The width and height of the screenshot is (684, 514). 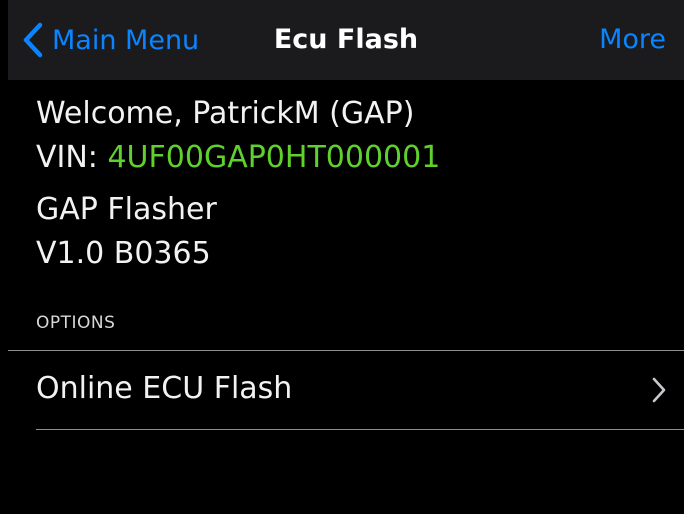 What do you see at coordinates (164, 388) in the screenshot?
I see `online-ecu-flash-label: Online ECU Flash` at bounding box center [164, 388].